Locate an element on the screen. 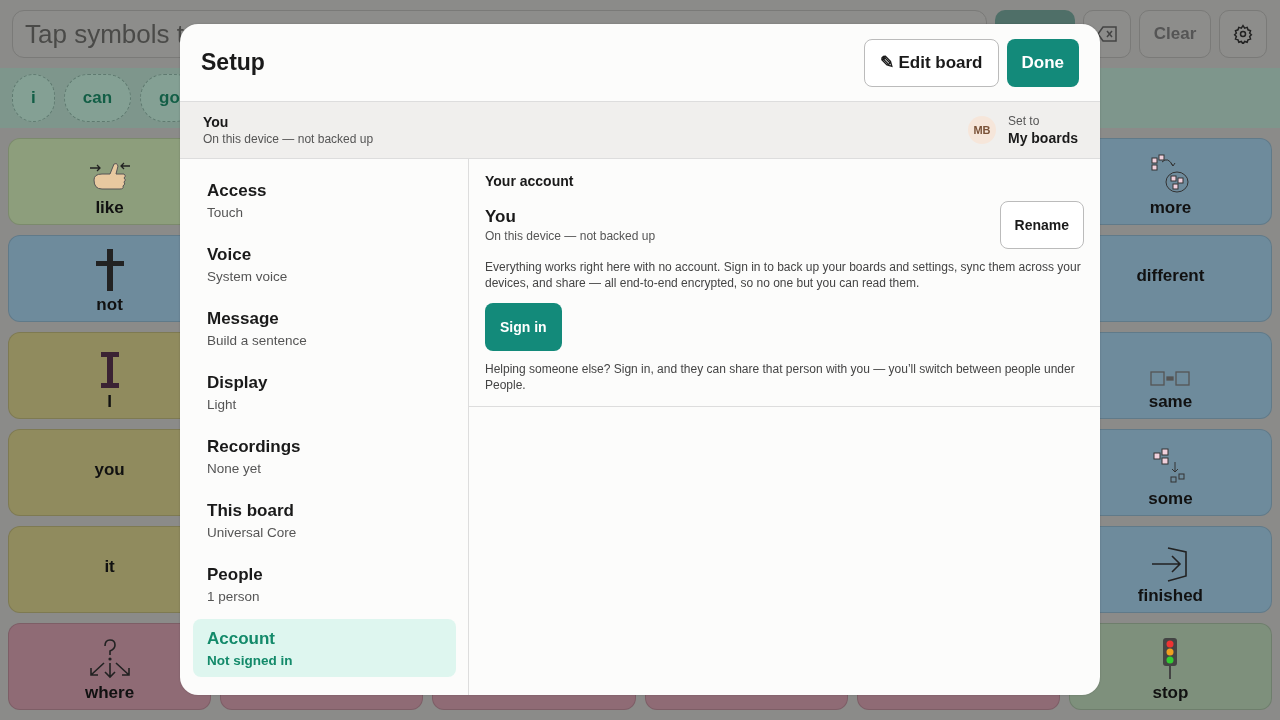  i-beam-icon is located at coordinates (109, 370).